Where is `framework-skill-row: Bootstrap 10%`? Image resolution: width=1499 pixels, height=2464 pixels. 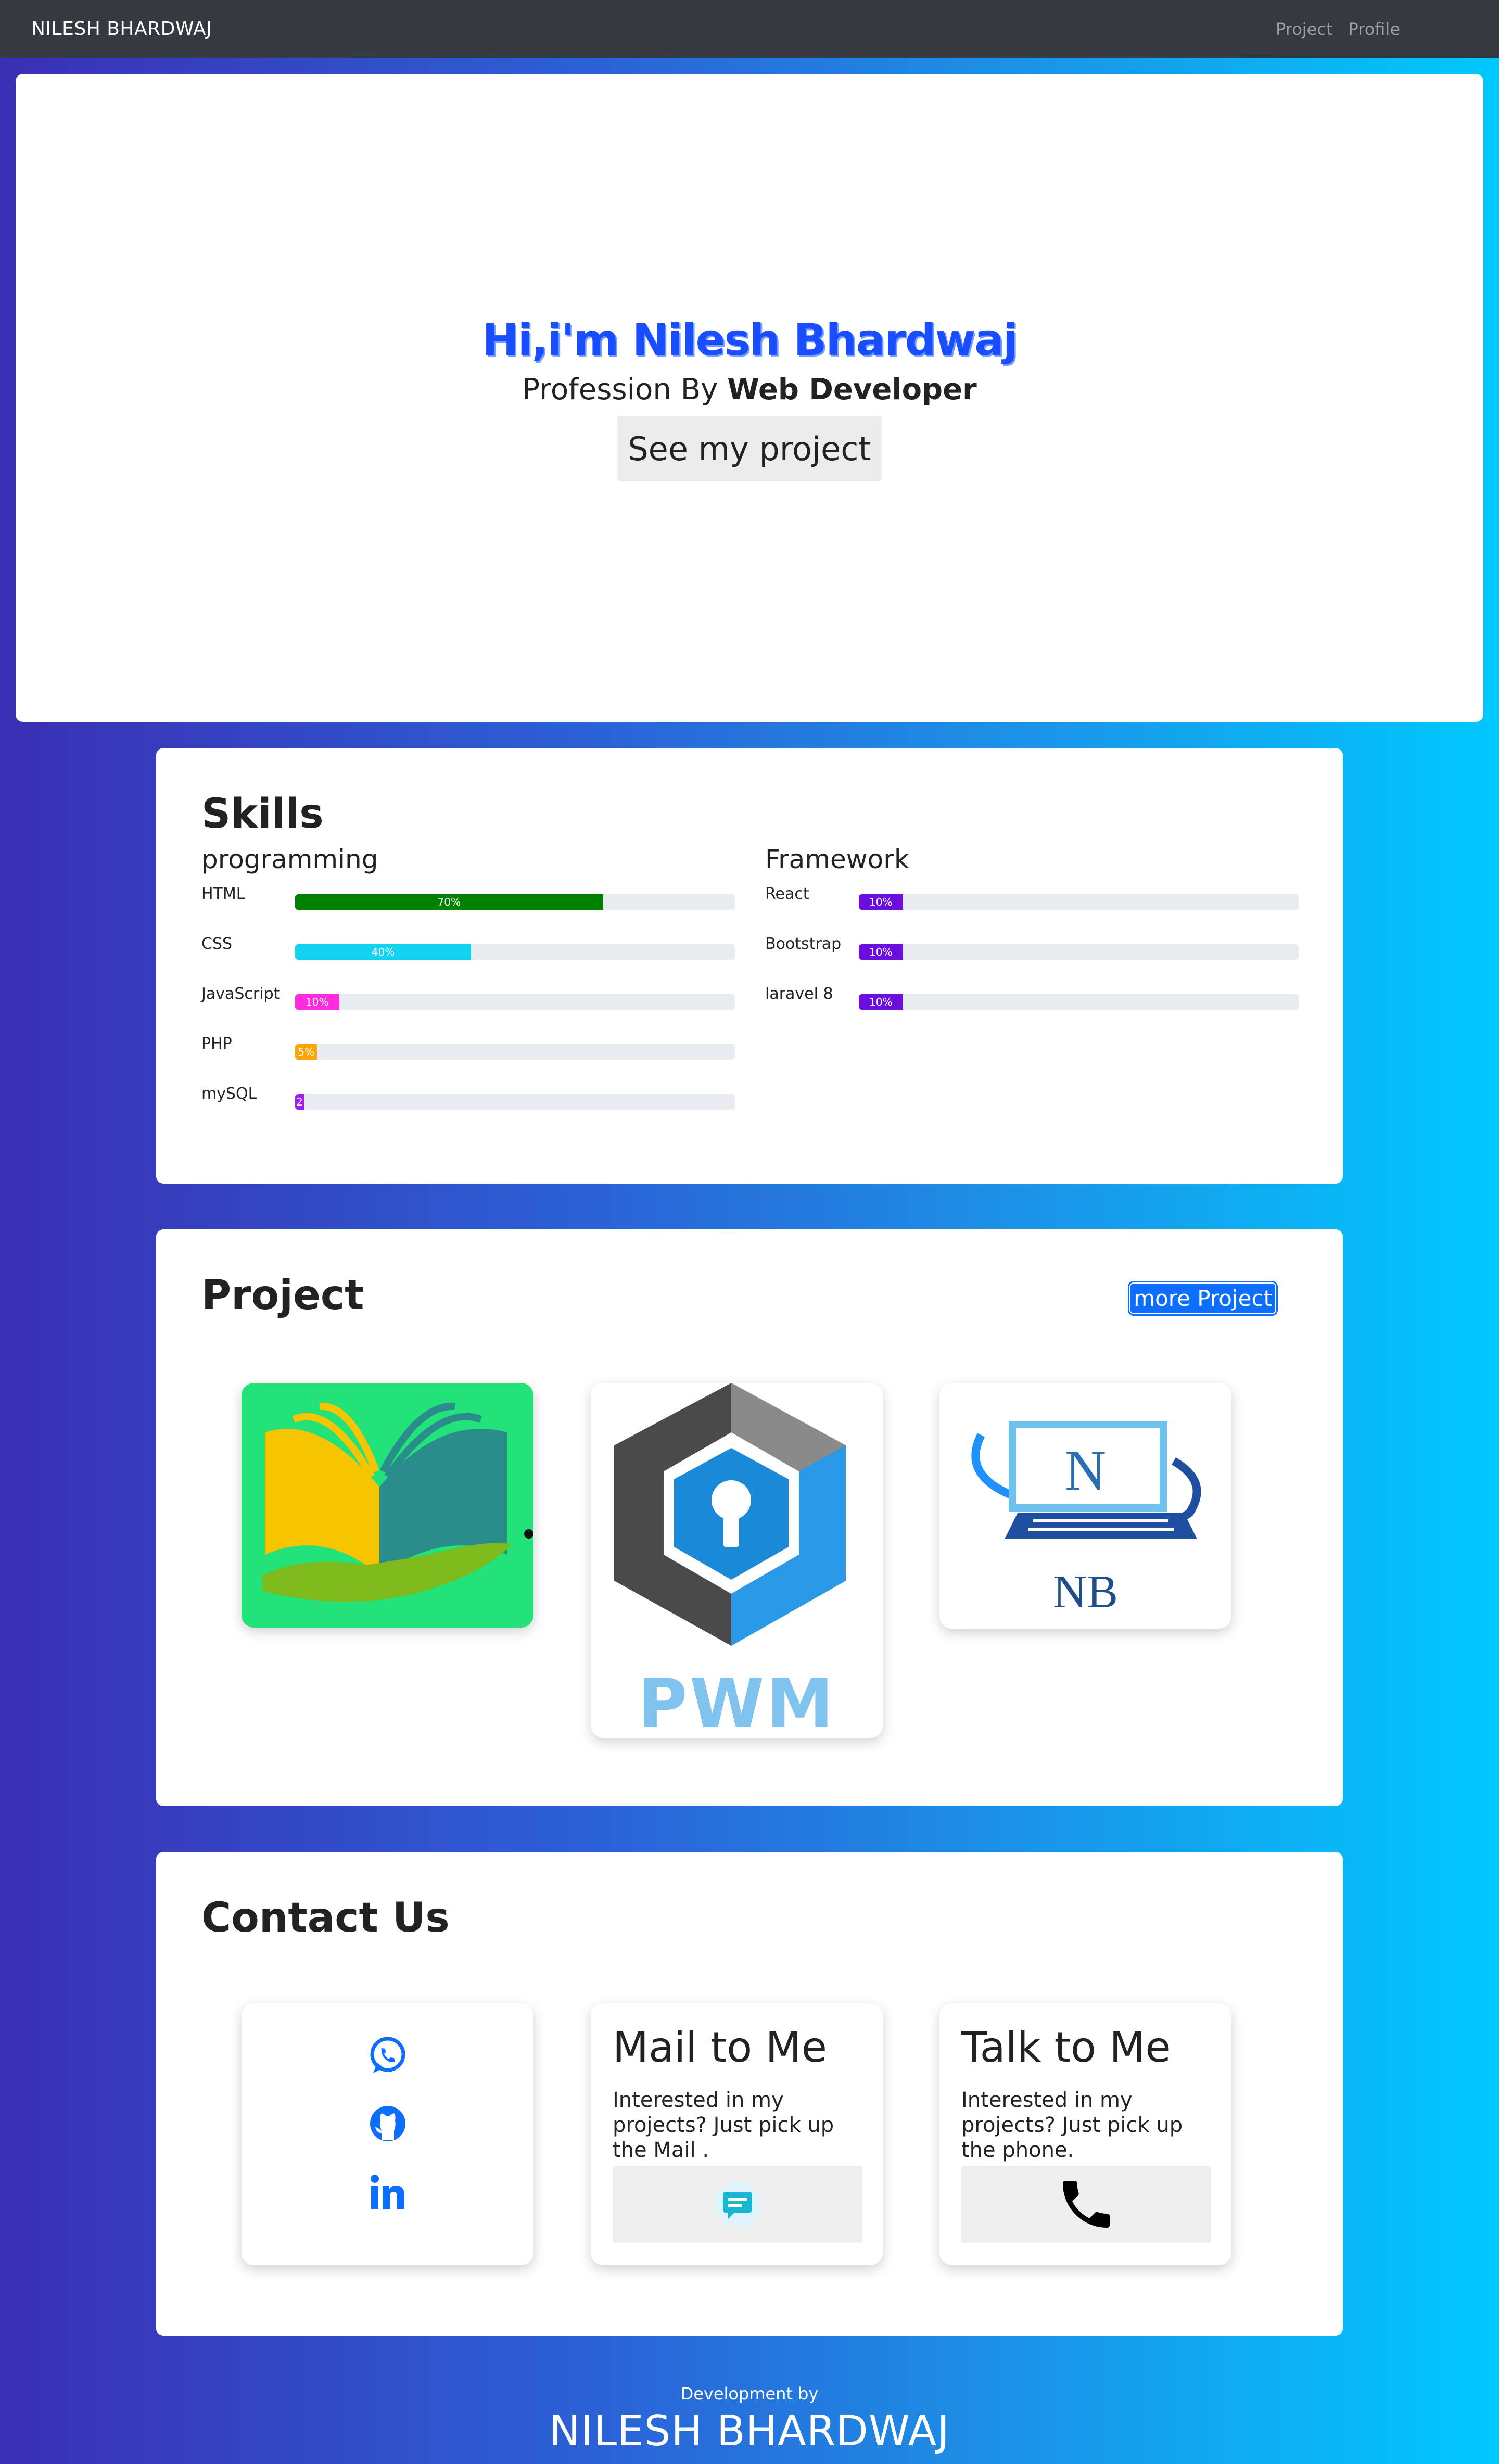
framework-skill-row: Bootstrap 10% is located at coordinates (1032, 960).